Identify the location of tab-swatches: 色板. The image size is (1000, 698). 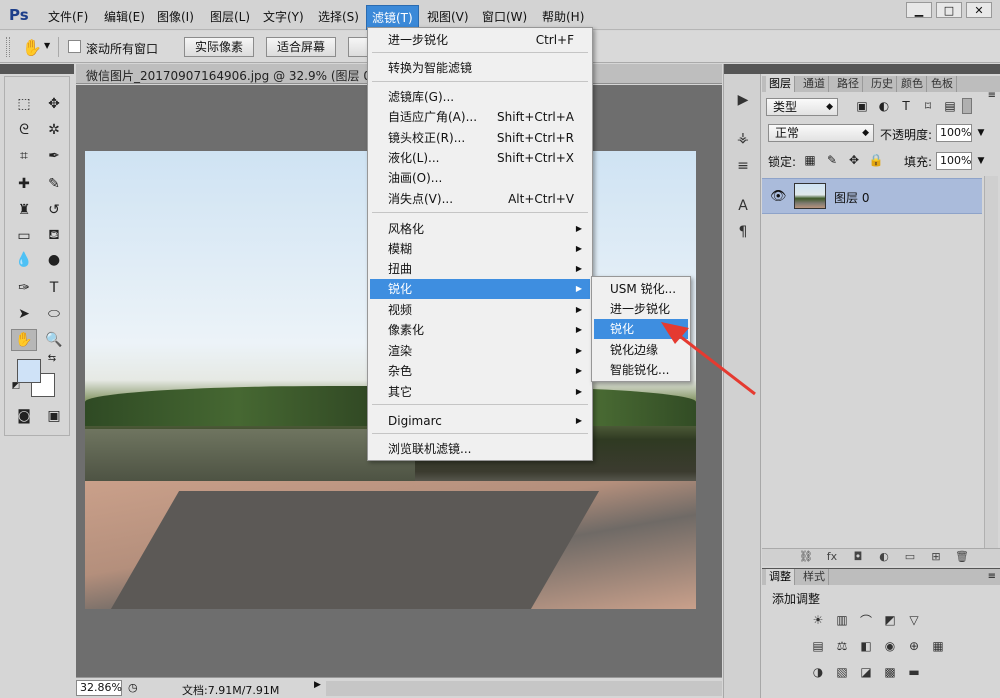
(942, 84).